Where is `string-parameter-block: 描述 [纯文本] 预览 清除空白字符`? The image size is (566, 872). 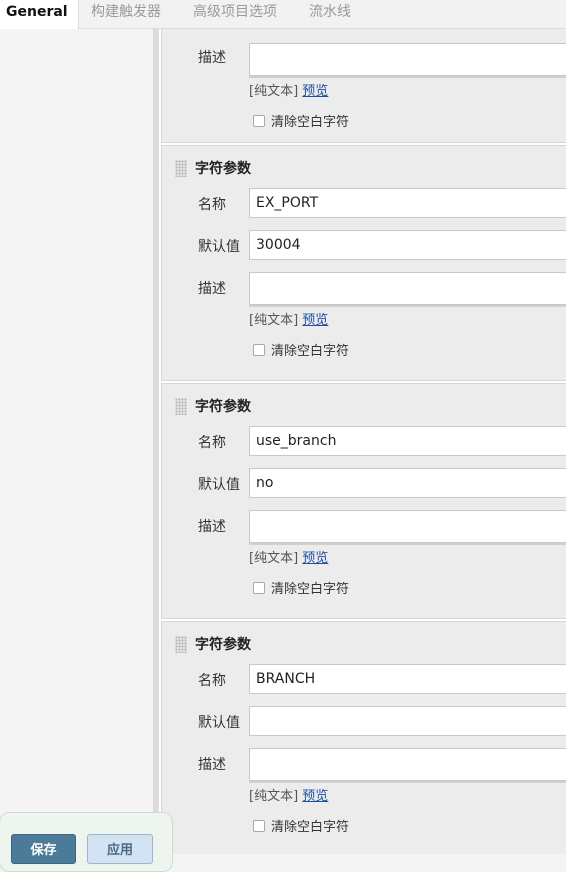
string-parameter-block: 描述 [纯文本] 预览 清除空白字符 is located at coordinates (363, 86).